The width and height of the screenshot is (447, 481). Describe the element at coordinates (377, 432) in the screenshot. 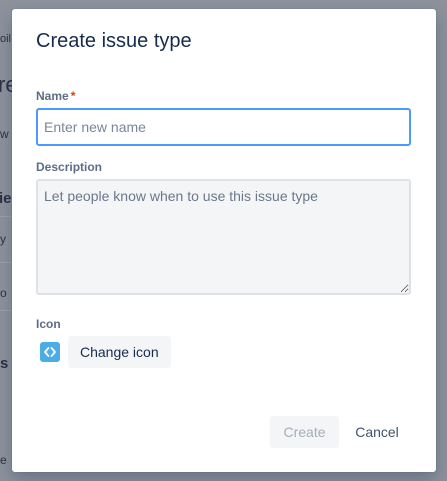

I see `cancel-button: Cancel` at that location.